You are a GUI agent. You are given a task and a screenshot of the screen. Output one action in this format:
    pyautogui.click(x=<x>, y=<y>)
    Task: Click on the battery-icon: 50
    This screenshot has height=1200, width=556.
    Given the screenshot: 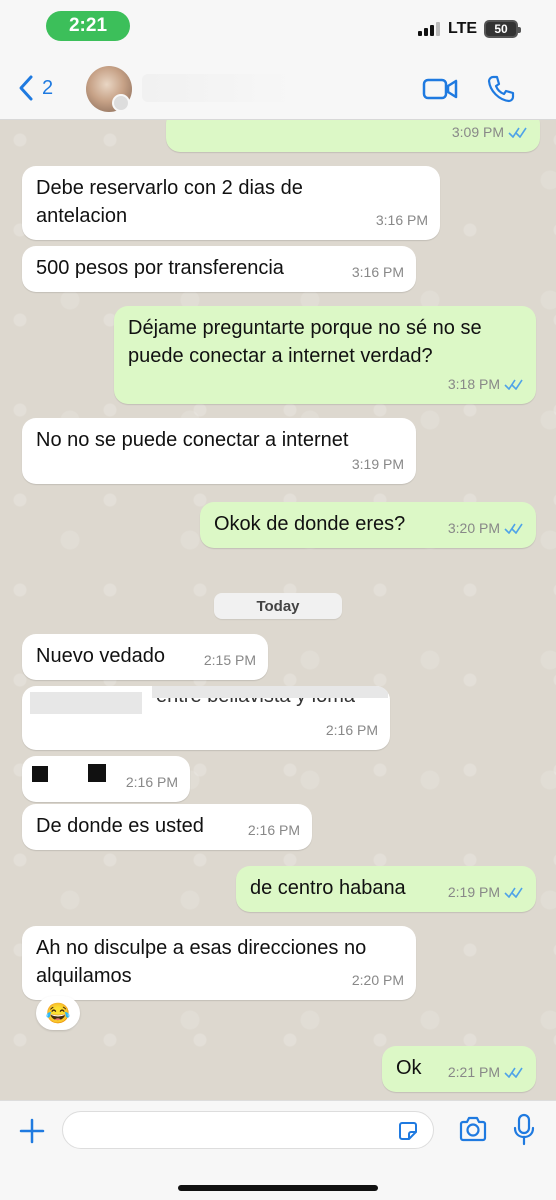 What is the action you would take?
    pyautogui.click(x=502, y=29)
    